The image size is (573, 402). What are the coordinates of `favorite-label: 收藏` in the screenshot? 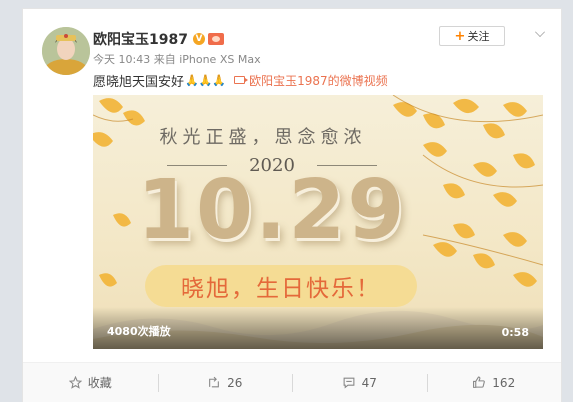 It's located at (99, 383).